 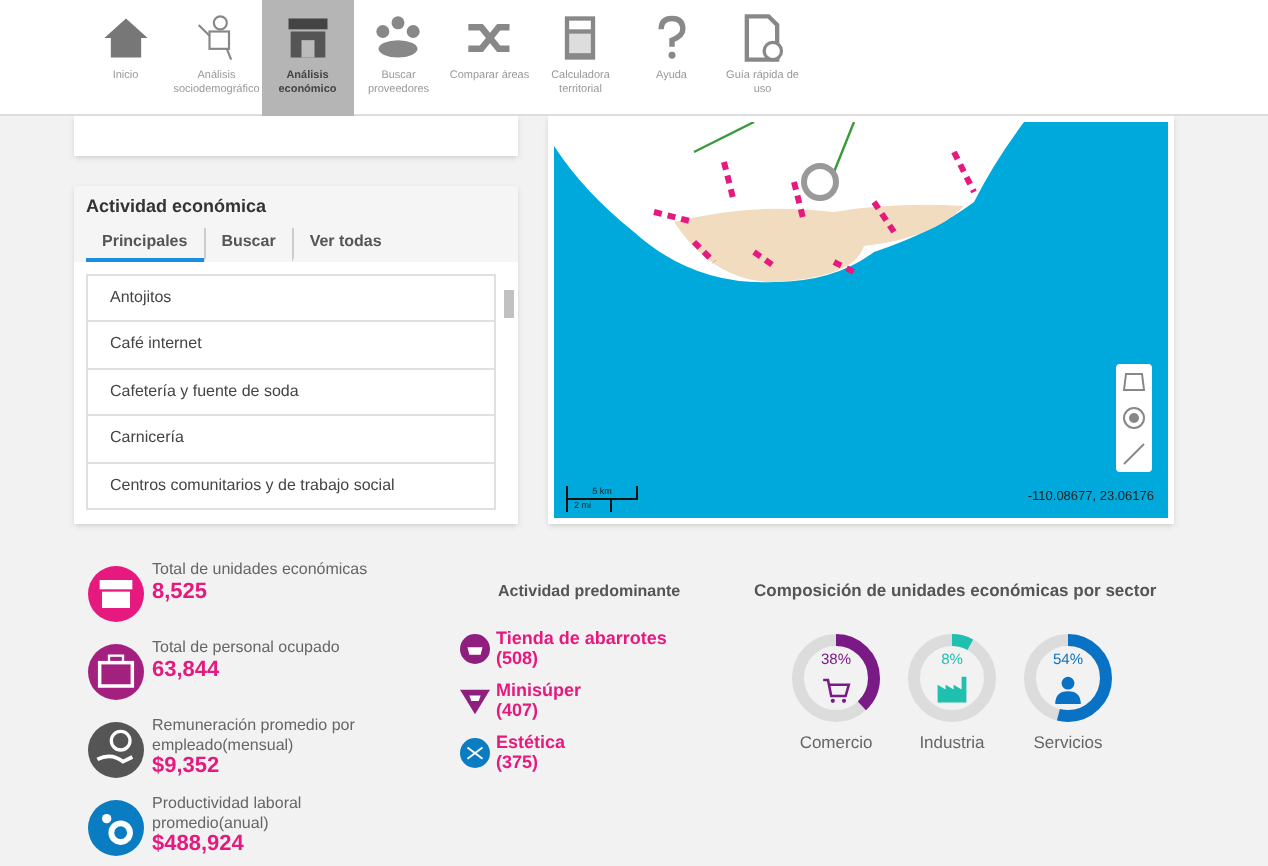 What do you see at coordinates (518, 762) in the screenshot?
I see `activity-count: (375)` at bounding box center [518, 762].